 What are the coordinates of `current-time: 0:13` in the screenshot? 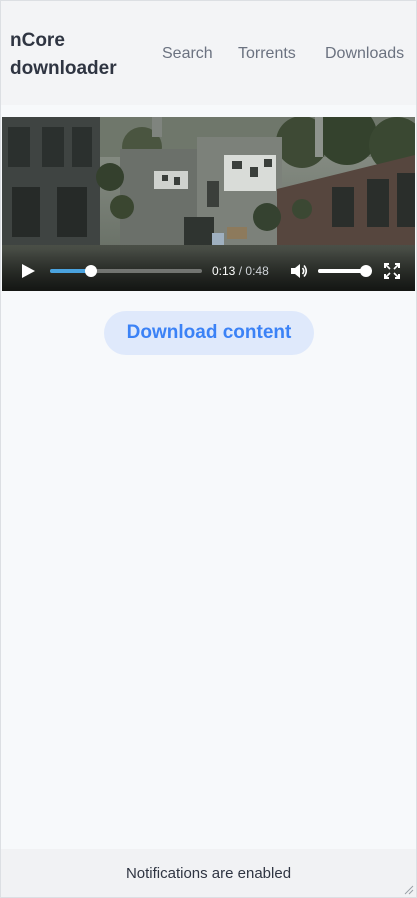 It's located at (224, 271).